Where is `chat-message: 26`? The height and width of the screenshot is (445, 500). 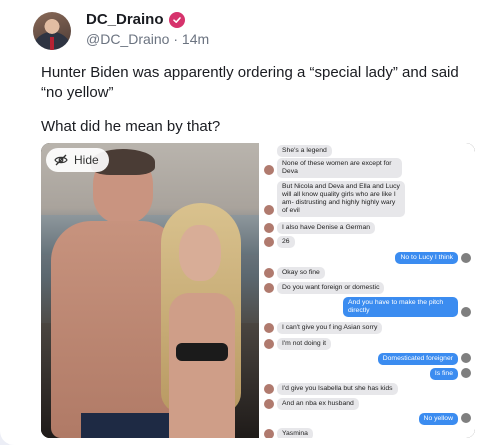
chat-message: 26 is located at coordinates (286, 242).